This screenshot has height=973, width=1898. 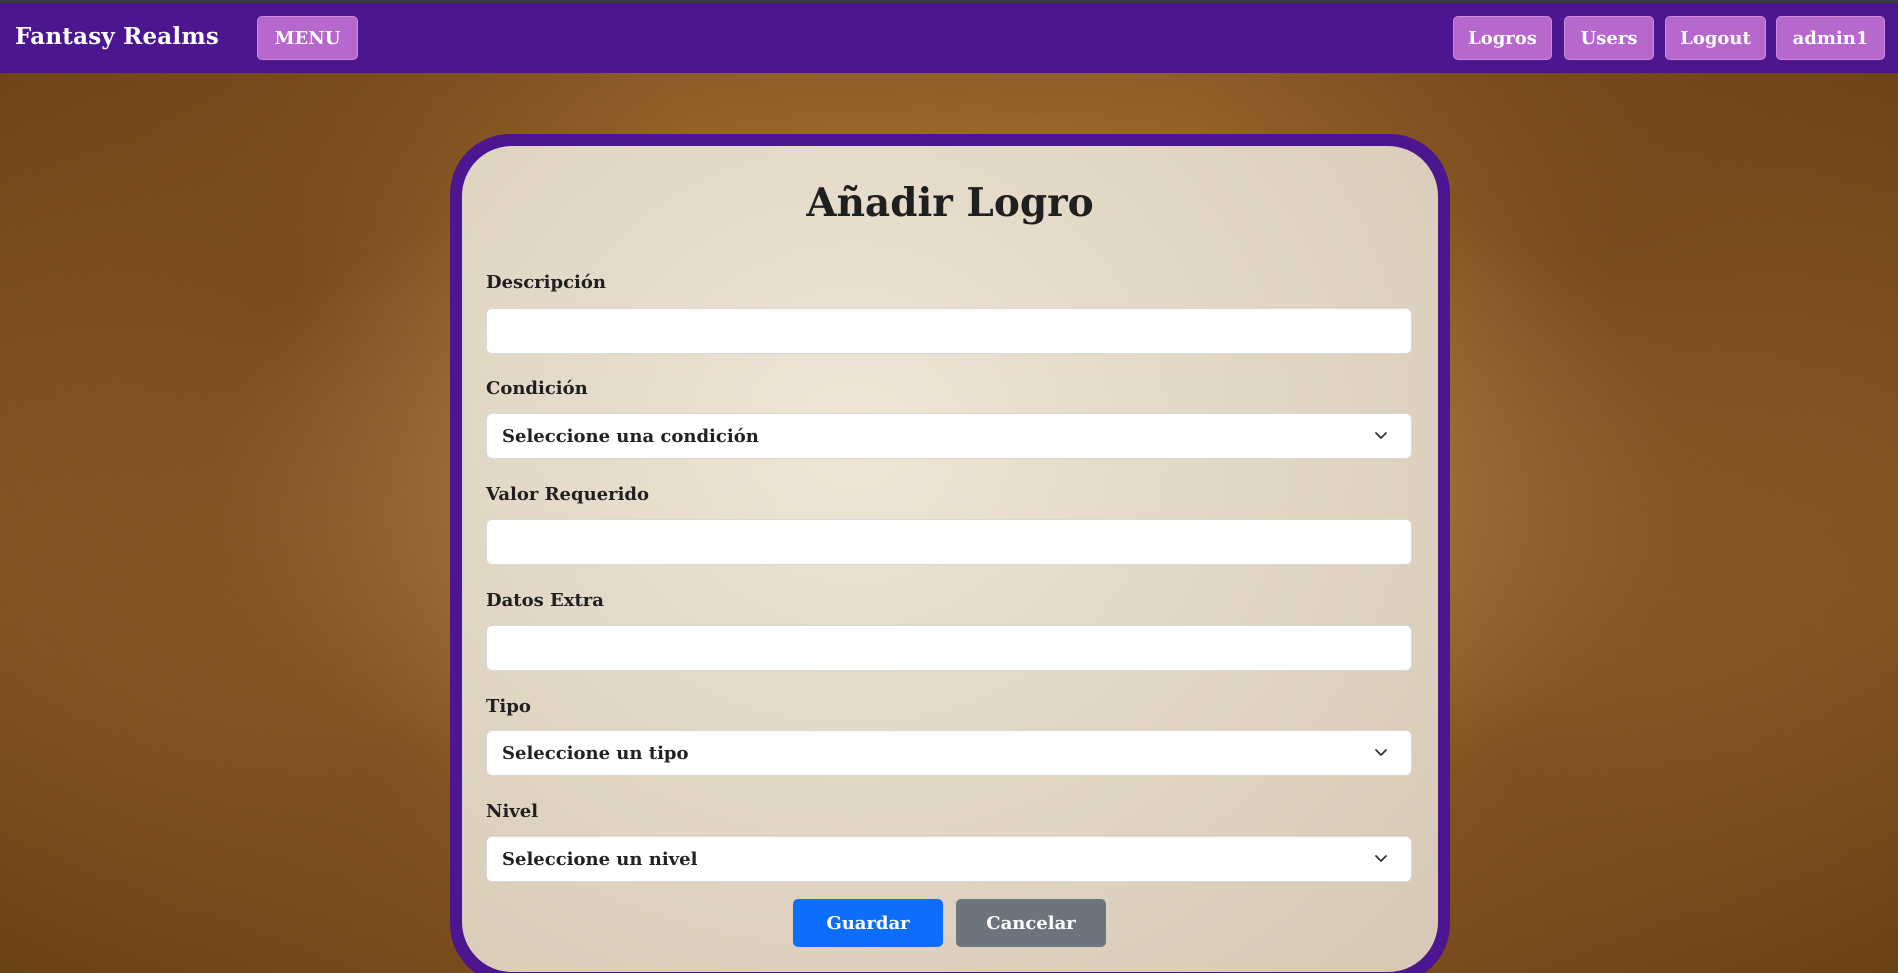 What do you see at coordinates (1830, 38) in the screenshot?
I see `nav-user-button: admin1` at bounding box center [1830, 38].